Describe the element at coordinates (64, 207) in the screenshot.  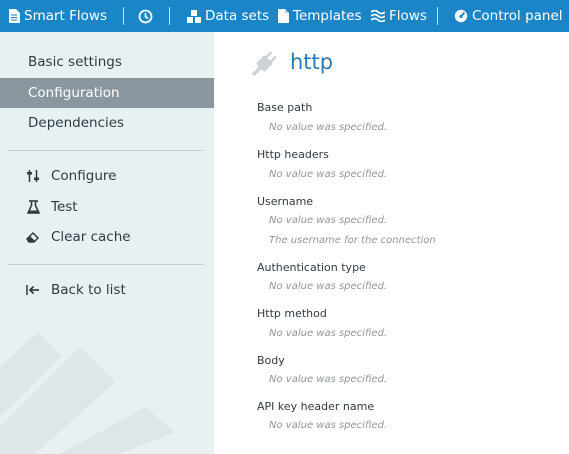
I see `sidebar-action-label: Test` at that location.